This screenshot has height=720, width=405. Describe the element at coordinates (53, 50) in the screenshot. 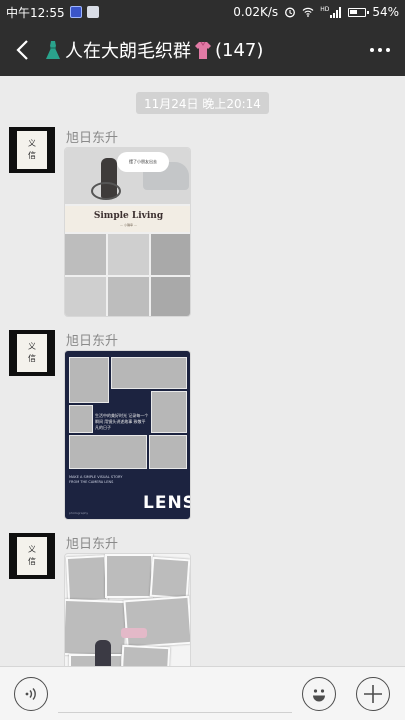

I see `dress-emoji-icon` at that location.